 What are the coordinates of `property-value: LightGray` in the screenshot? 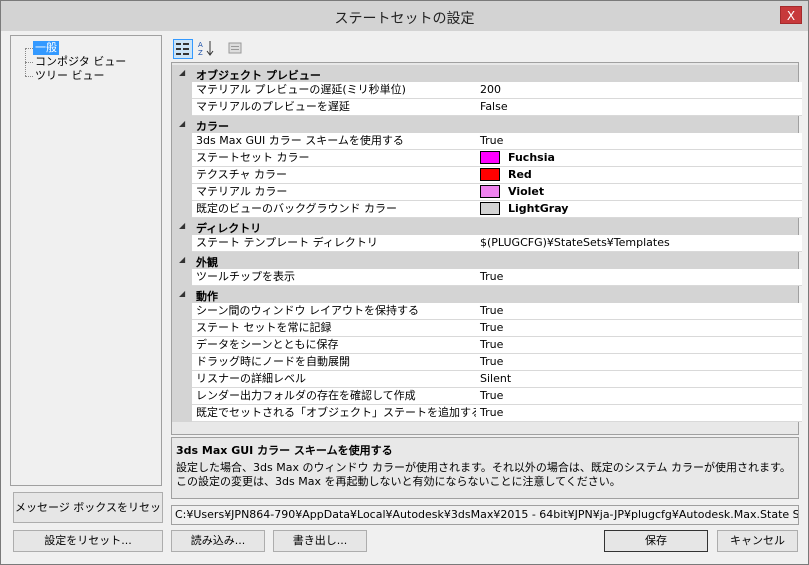 It's located at (639, 209).